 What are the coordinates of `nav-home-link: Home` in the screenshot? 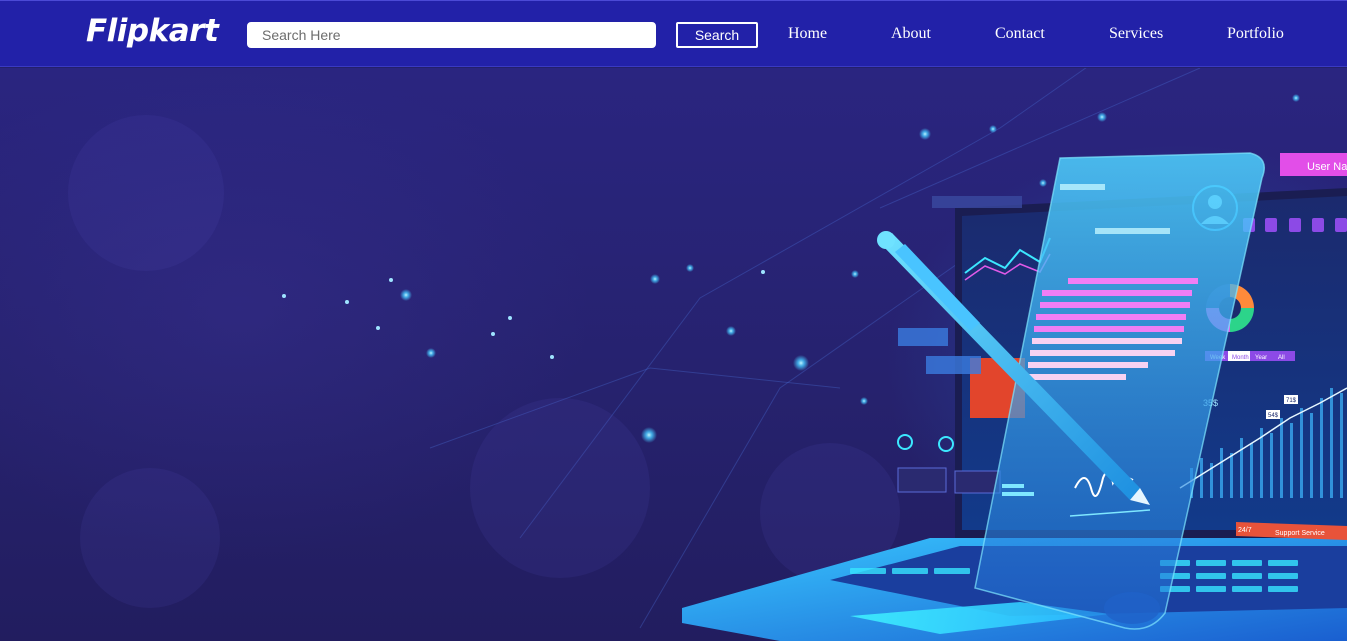 It's located at (807, 34).